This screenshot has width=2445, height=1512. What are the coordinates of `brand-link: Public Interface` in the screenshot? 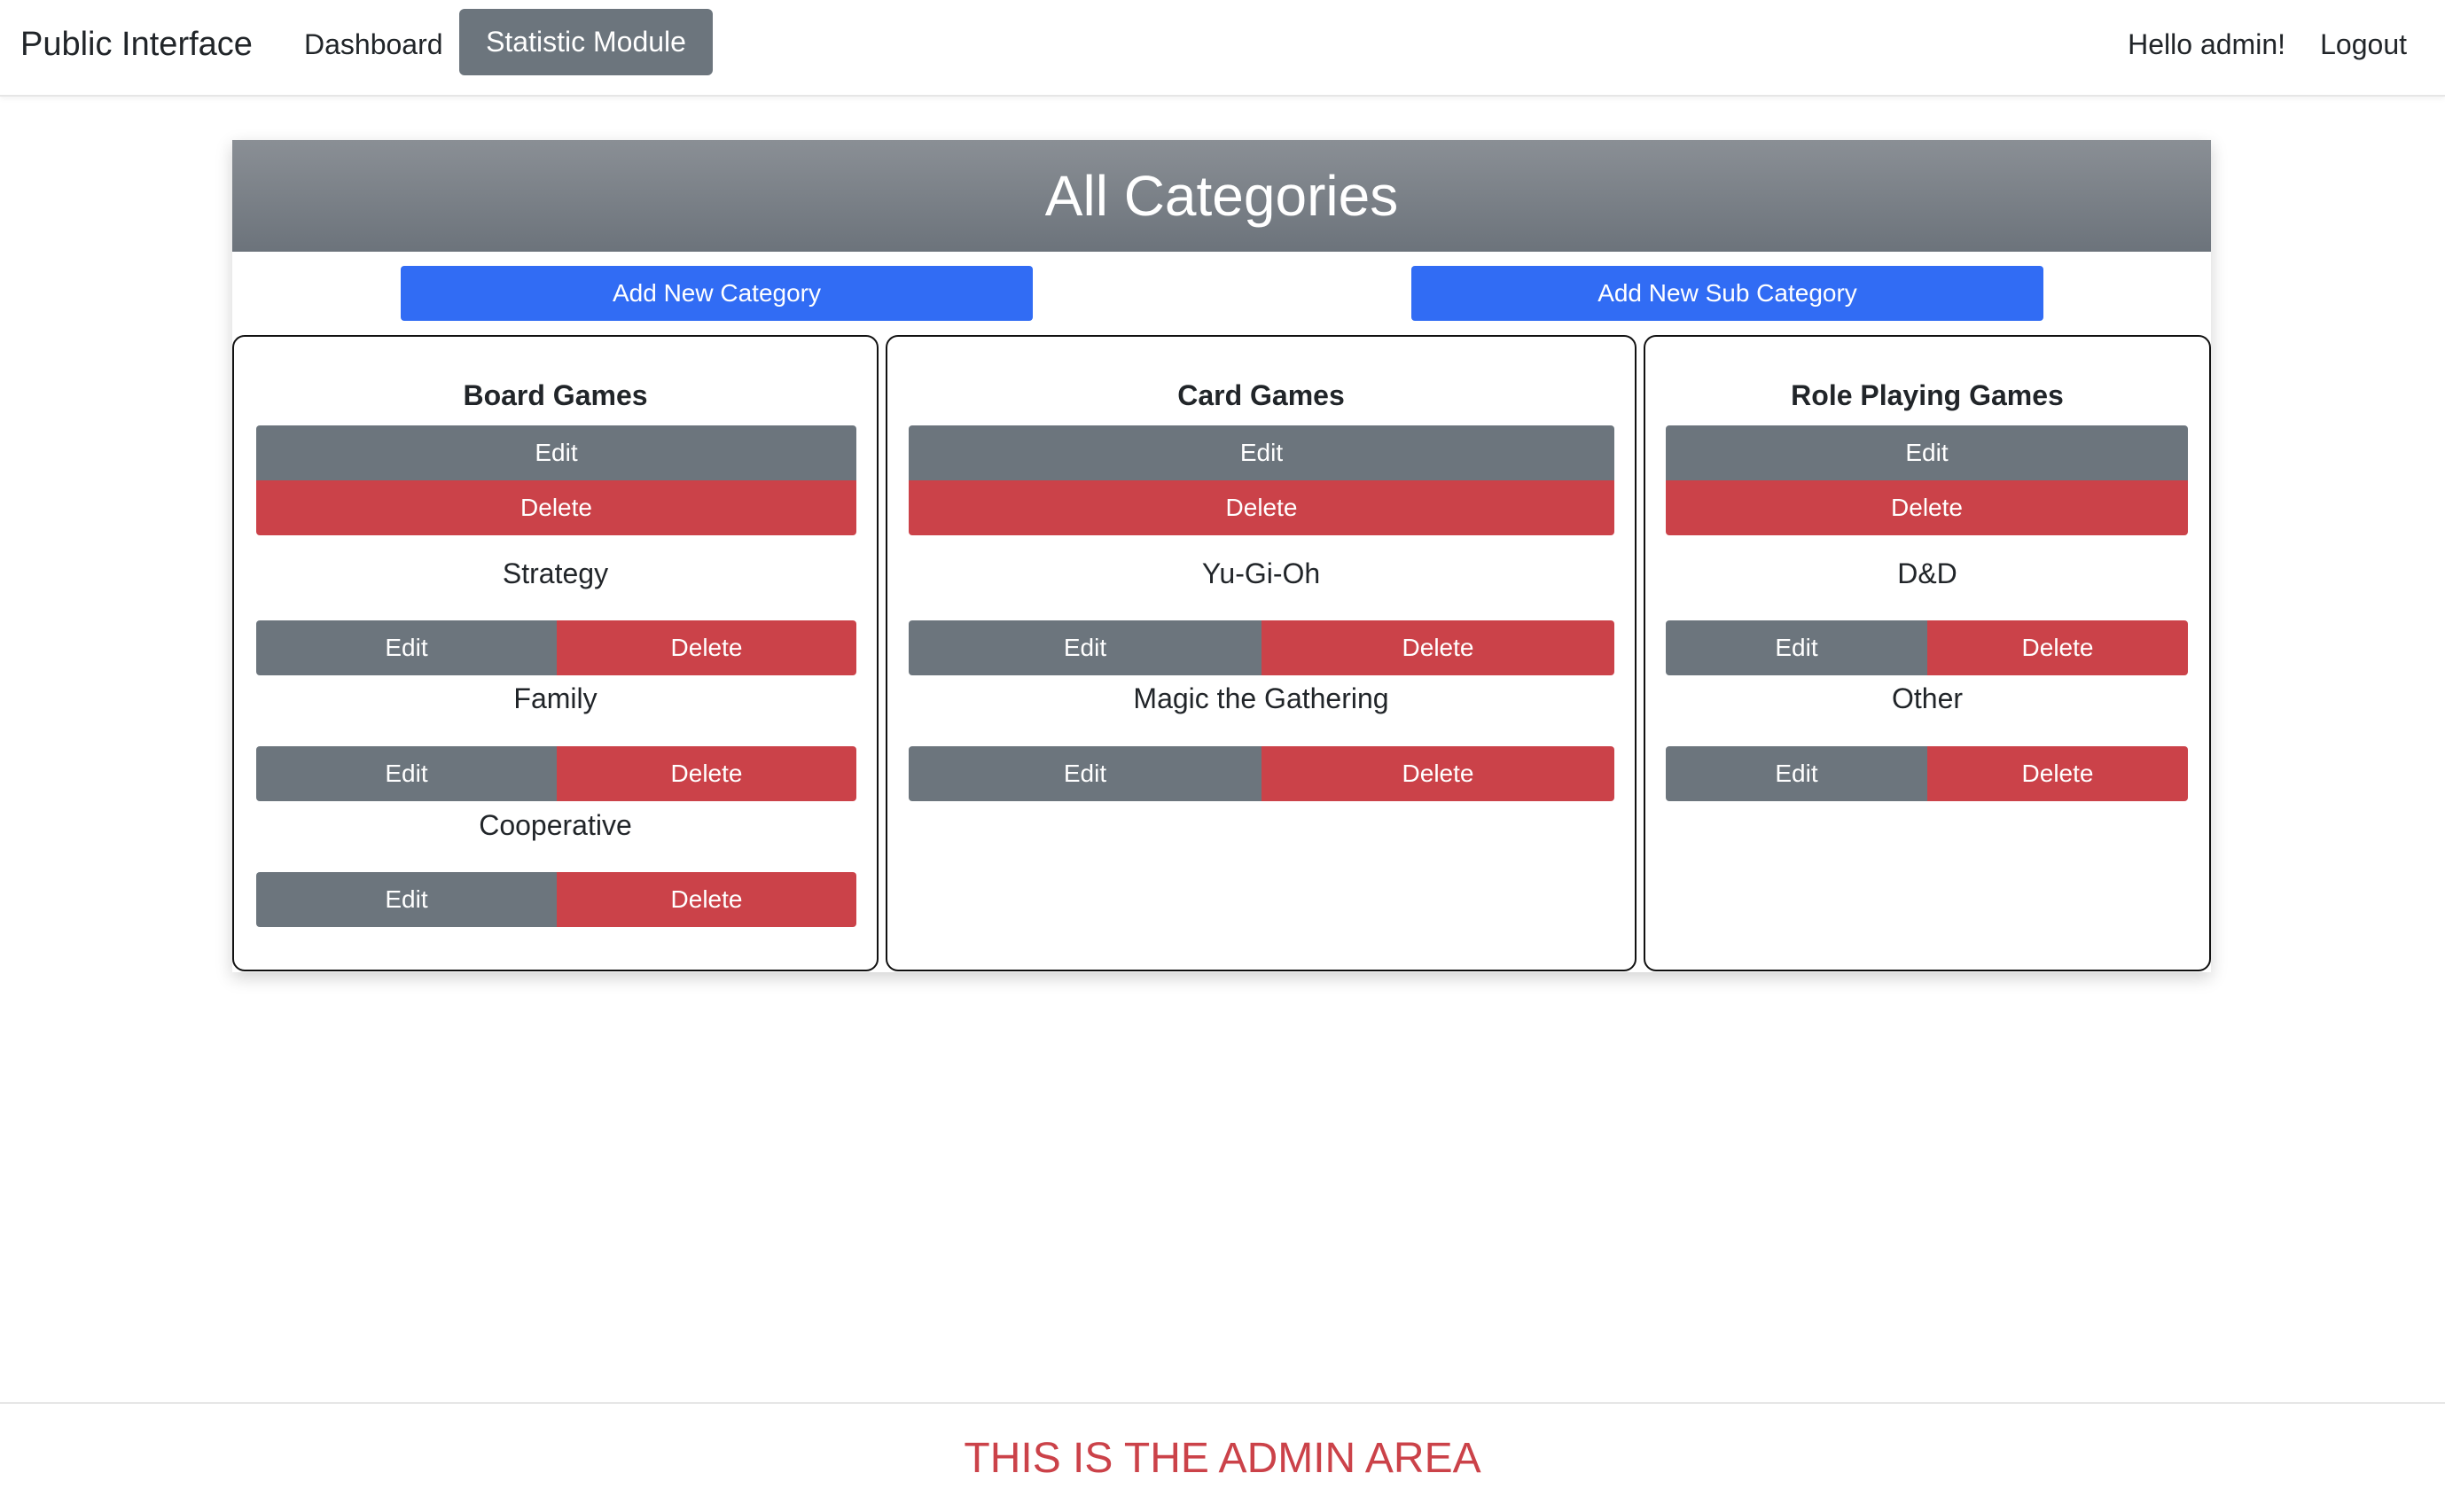 It's located at (136, 44).